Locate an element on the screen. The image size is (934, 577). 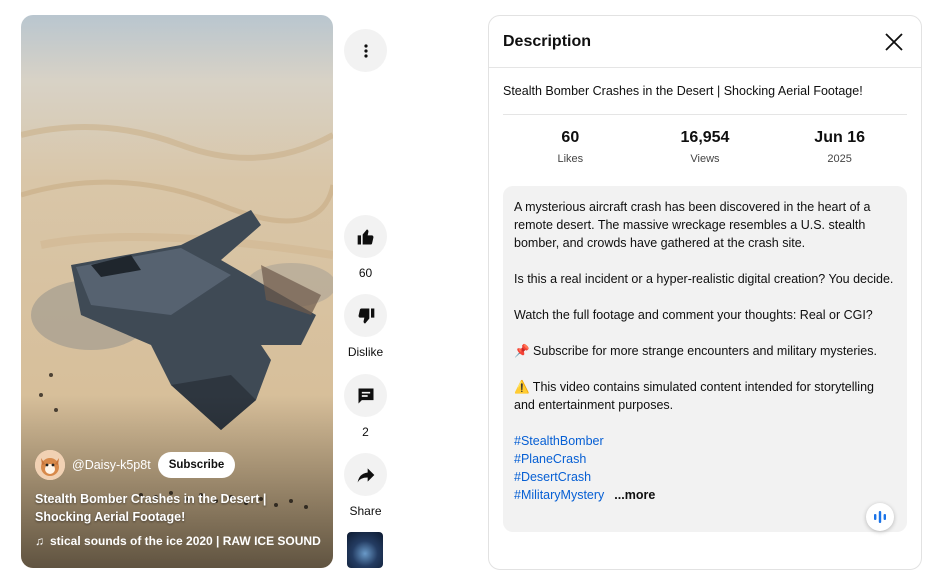
stats-row: 60 Likes 16,954 Views Jun 16 2025 is located at coordinates (705, 147).